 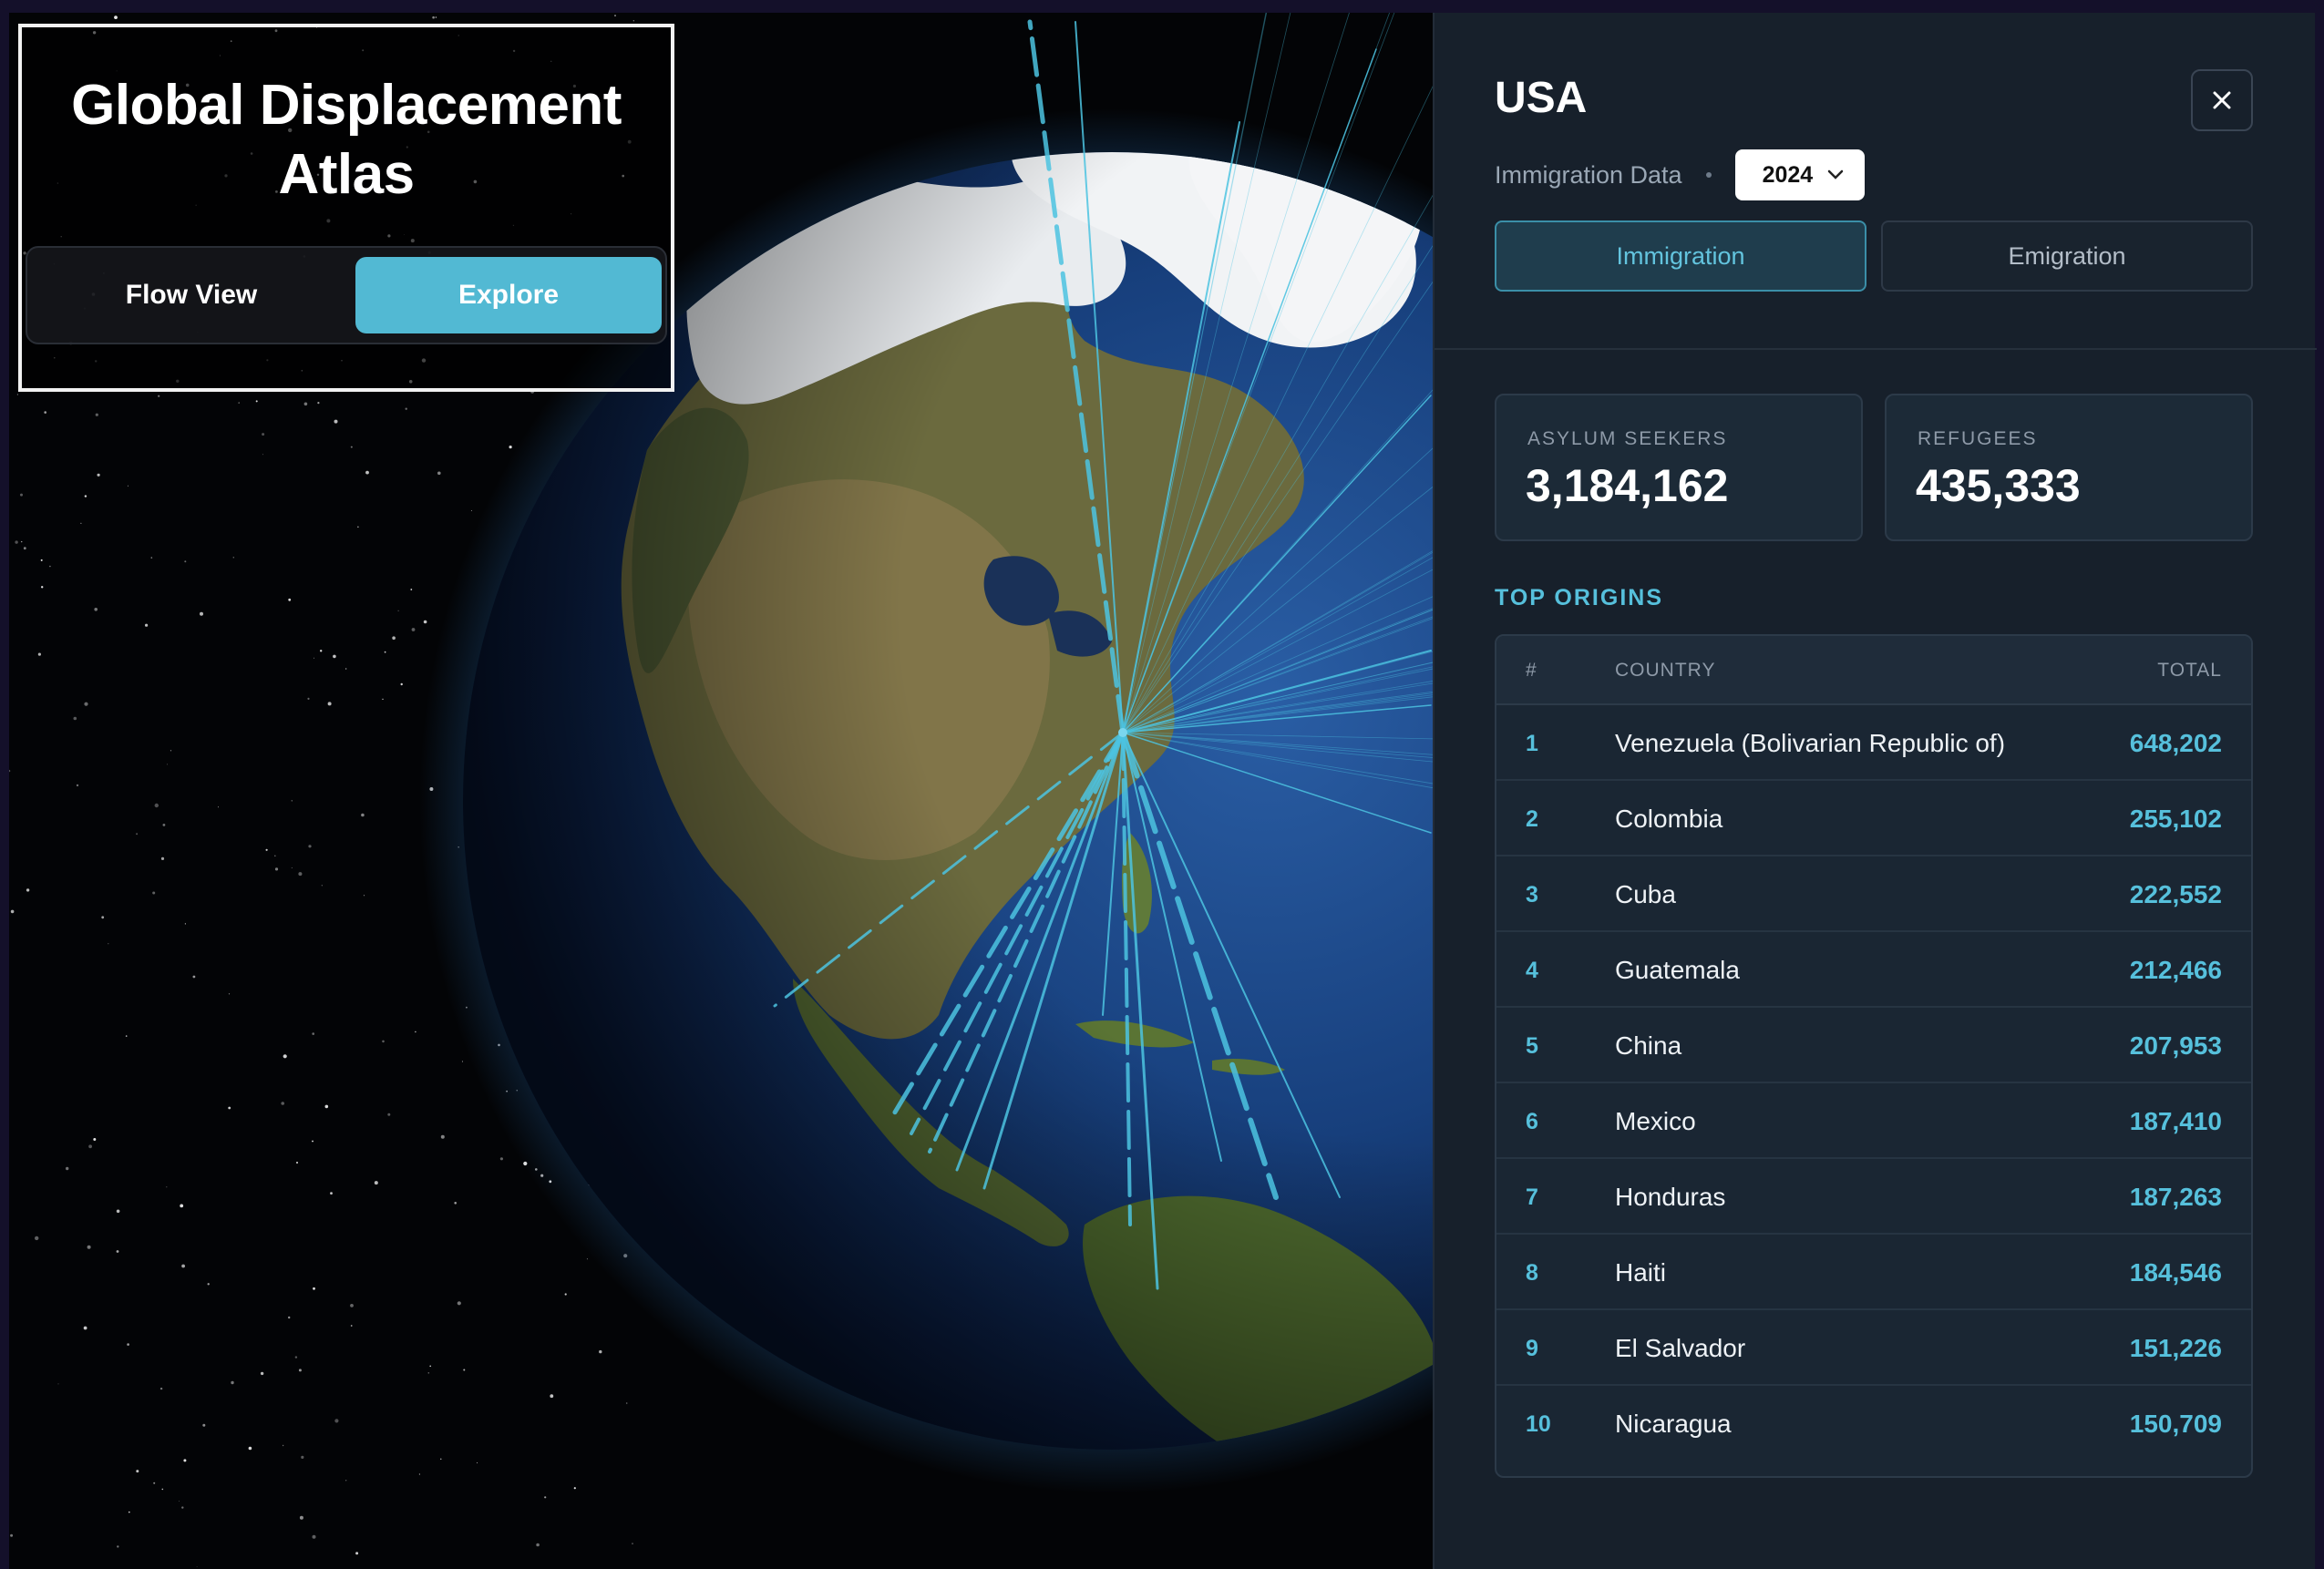 What do you see at coordinates (1799, 174) in the screenshot?
I see `year-select: 2024` at bounding box center [1799, 174].